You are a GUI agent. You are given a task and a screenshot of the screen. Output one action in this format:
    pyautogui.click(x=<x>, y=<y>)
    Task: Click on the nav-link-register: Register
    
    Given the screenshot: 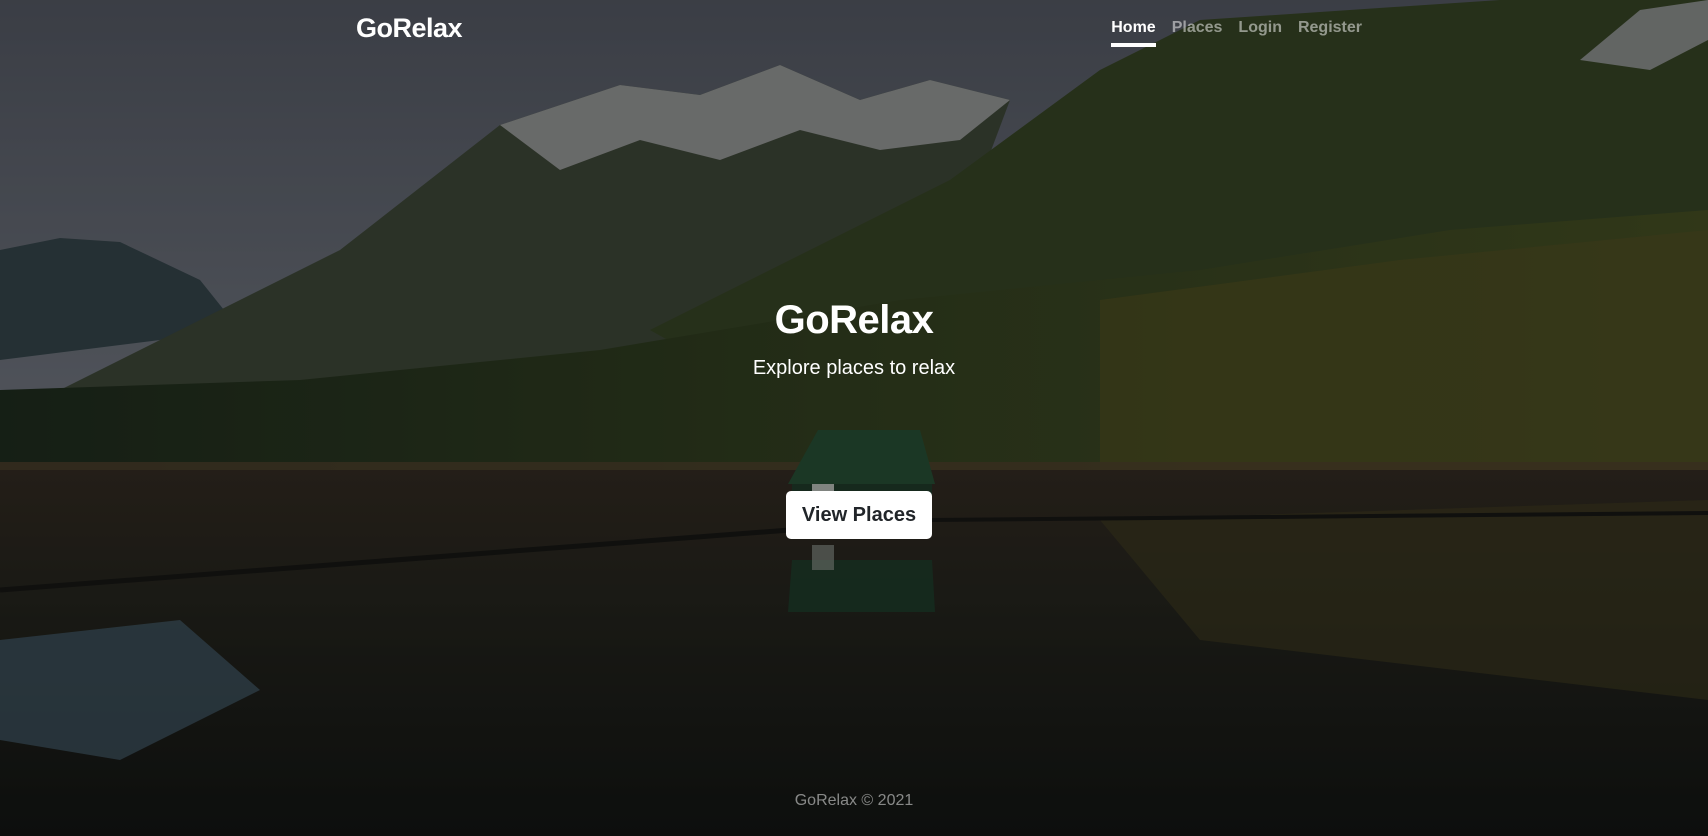 What is the action you would take?
    pyautogui.click(x=1330, y=33)
    